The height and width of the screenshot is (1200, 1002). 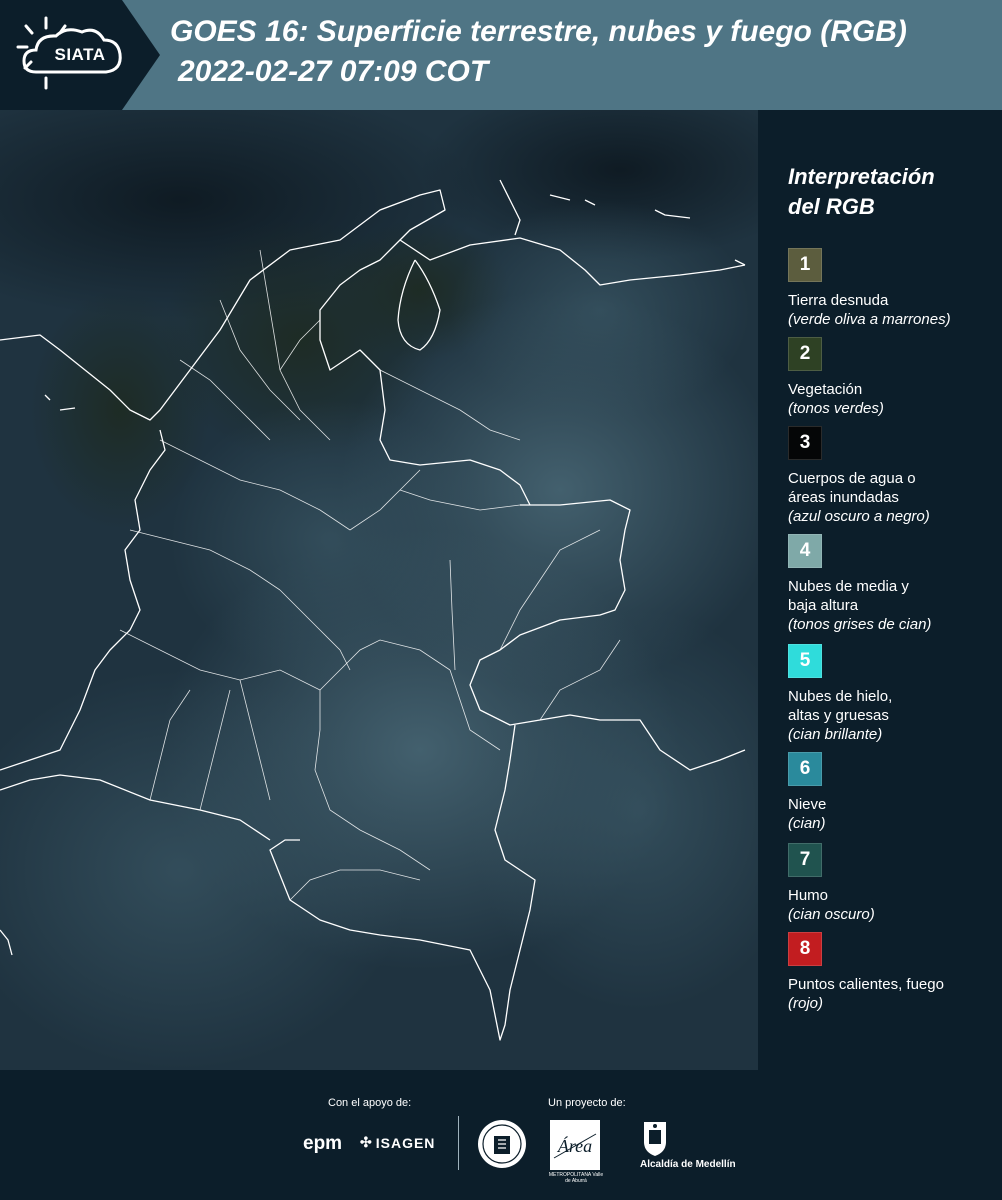 What do you see at coordinates (835, 734) in the screenshot?
I see `legend-note-5: (cian brillante)` at bounding box center [835, 734].